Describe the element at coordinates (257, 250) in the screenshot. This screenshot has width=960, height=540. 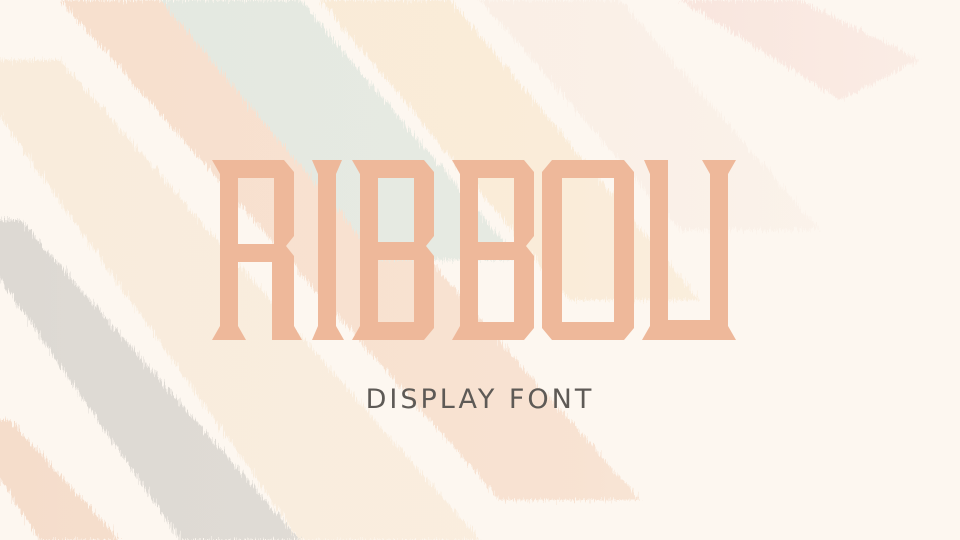
I see `letter-r` at that location.